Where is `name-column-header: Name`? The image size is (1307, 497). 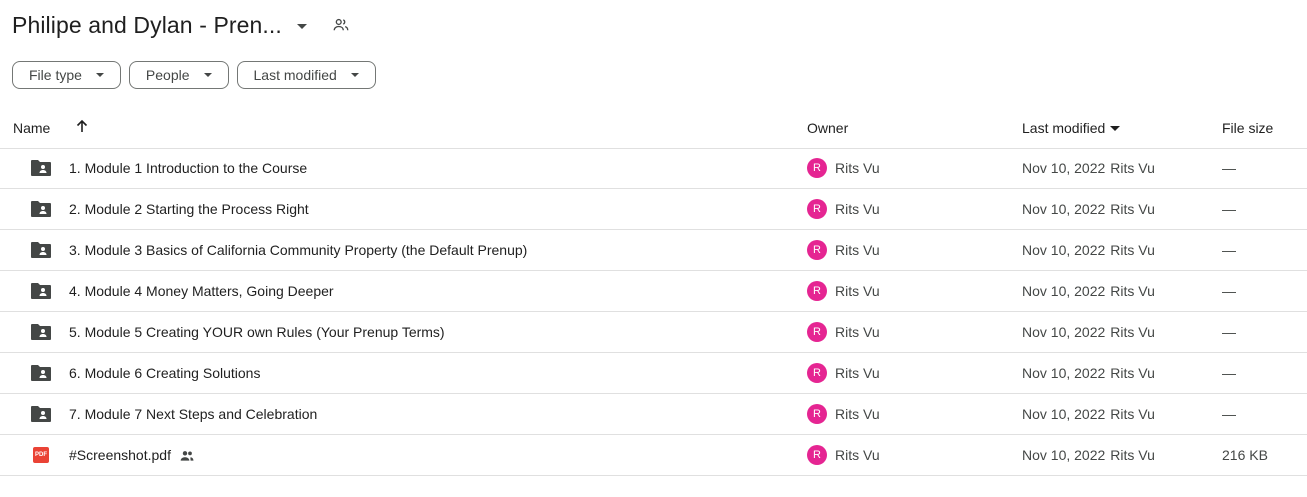
name-column-header: Name is located at coordinates (31, 128).